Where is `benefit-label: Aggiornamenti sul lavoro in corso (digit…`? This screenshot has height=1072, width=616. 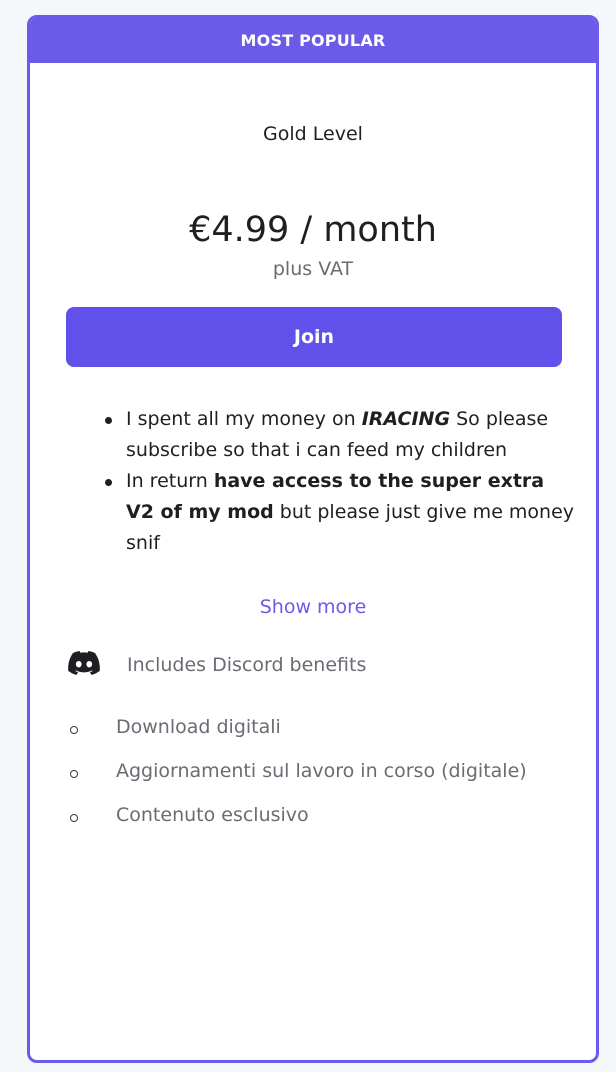 benefit-label: Aggiornamenti sul lavoro in corso (digit… is located at coordinates (321, 771).